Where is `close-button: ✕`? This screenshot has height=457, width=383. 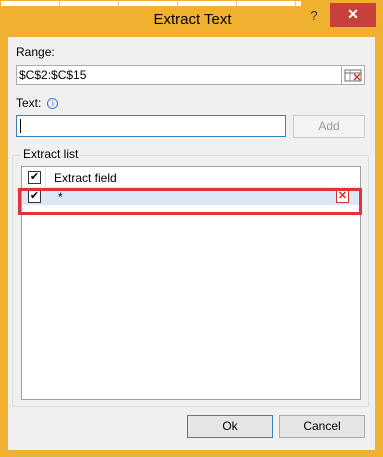
close-button: ✕ is located at coordinates (353, 15).